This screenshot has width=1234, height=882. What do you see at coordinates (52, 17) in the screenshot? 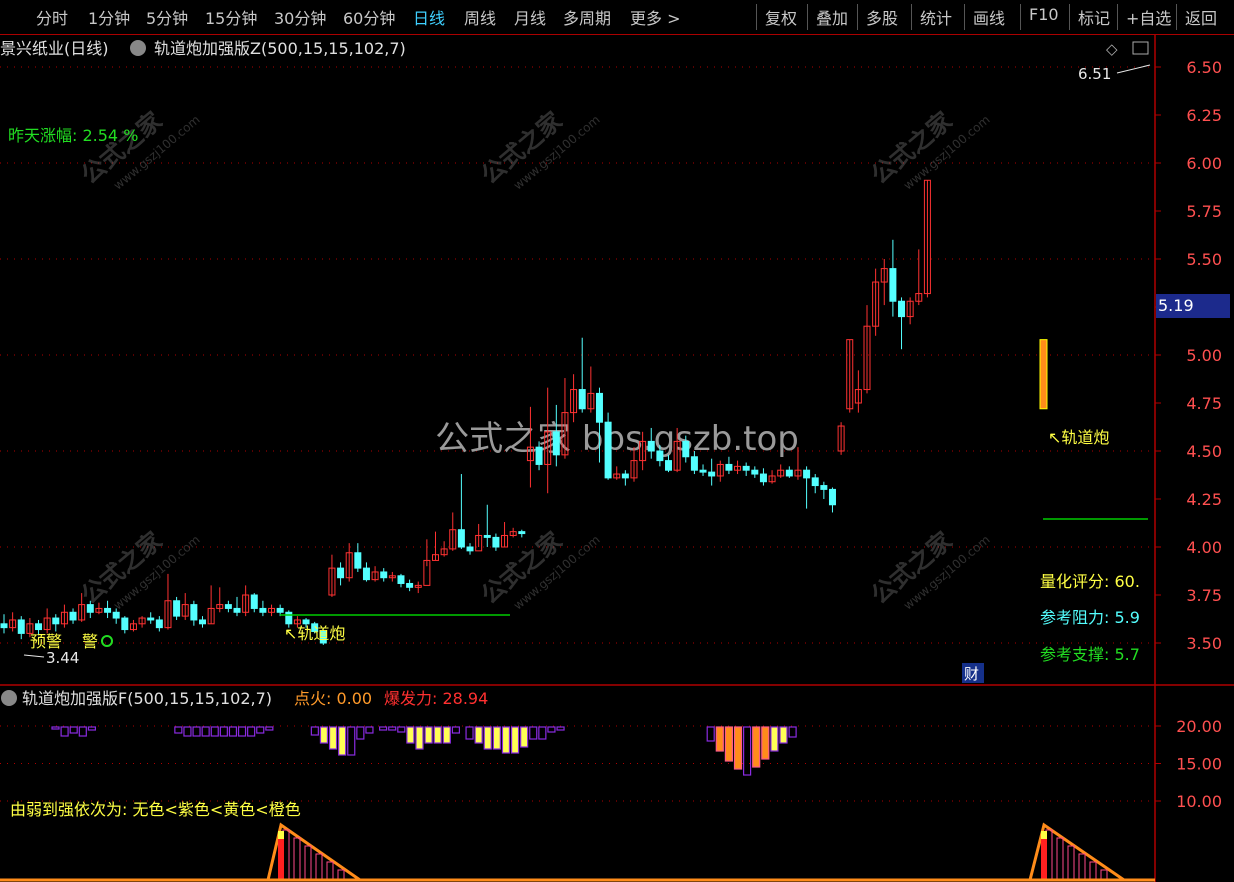
I see `period-0-button: 分时` at bounding box center [52, 17].